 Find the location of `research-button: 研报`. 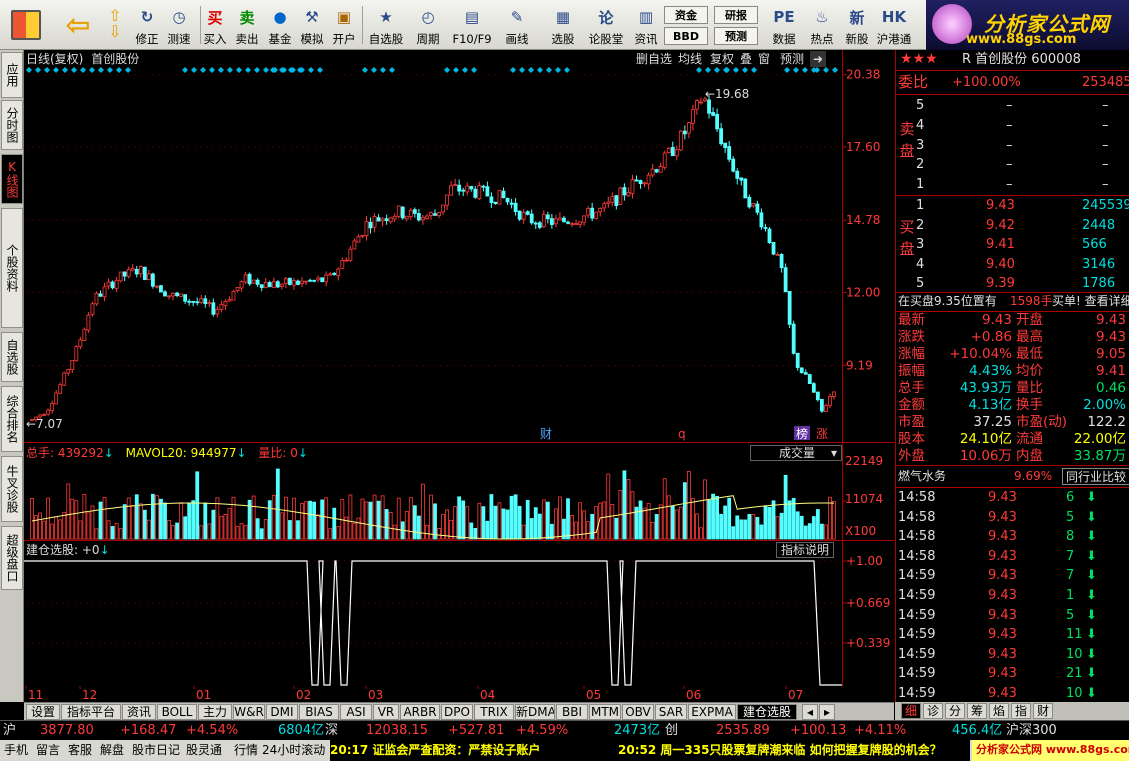

research-button: 研报 is located at coordinates (736, 15).